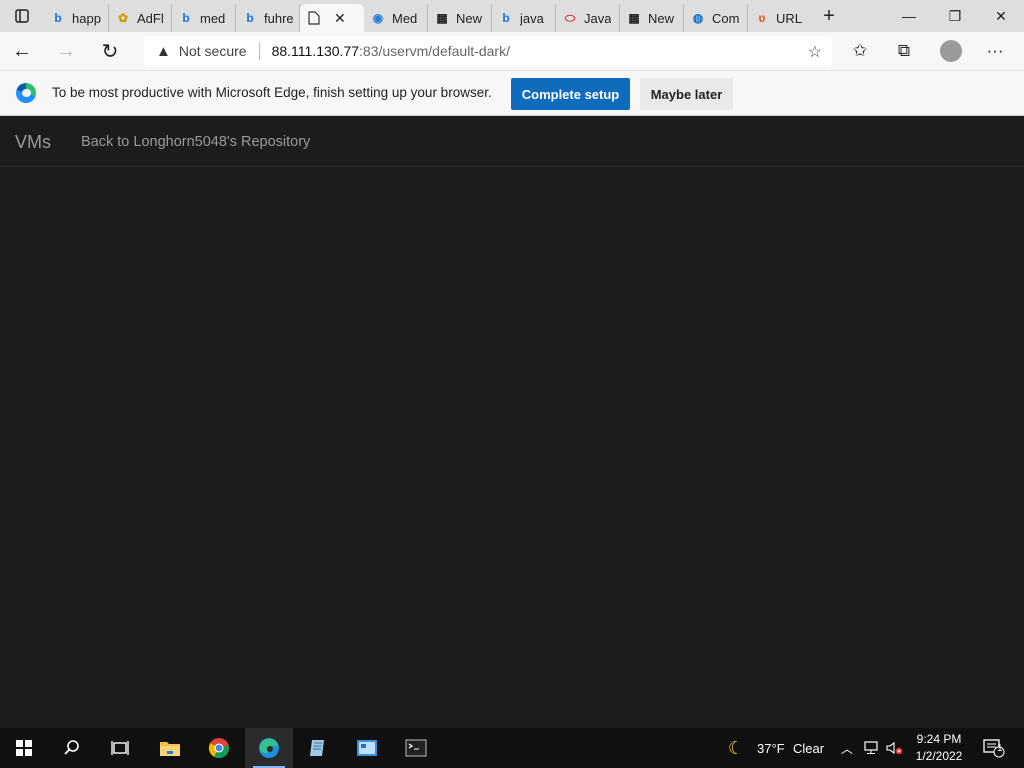 The width and height of the screenshot is (1024, 768). I want to click on page-icon, so click(314, 18).